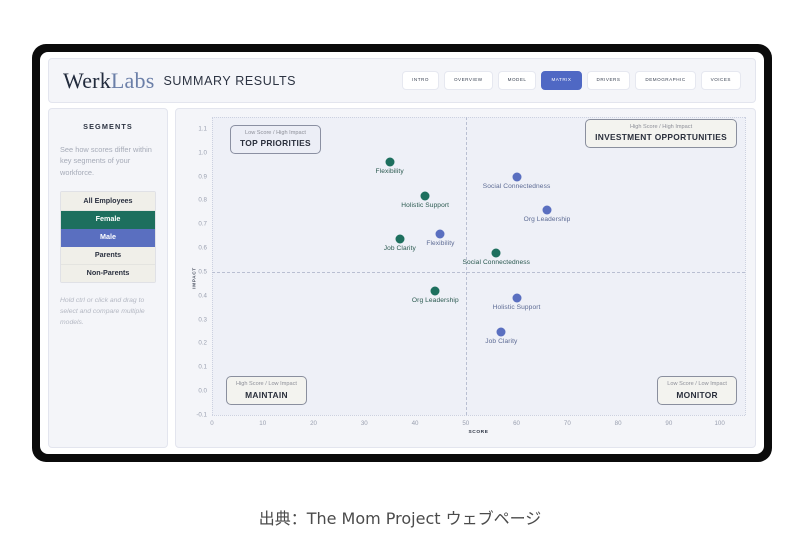  Describe the element at coordinates (517, 423) in the screenshot. I see `x-tick-label: 60` at that location.